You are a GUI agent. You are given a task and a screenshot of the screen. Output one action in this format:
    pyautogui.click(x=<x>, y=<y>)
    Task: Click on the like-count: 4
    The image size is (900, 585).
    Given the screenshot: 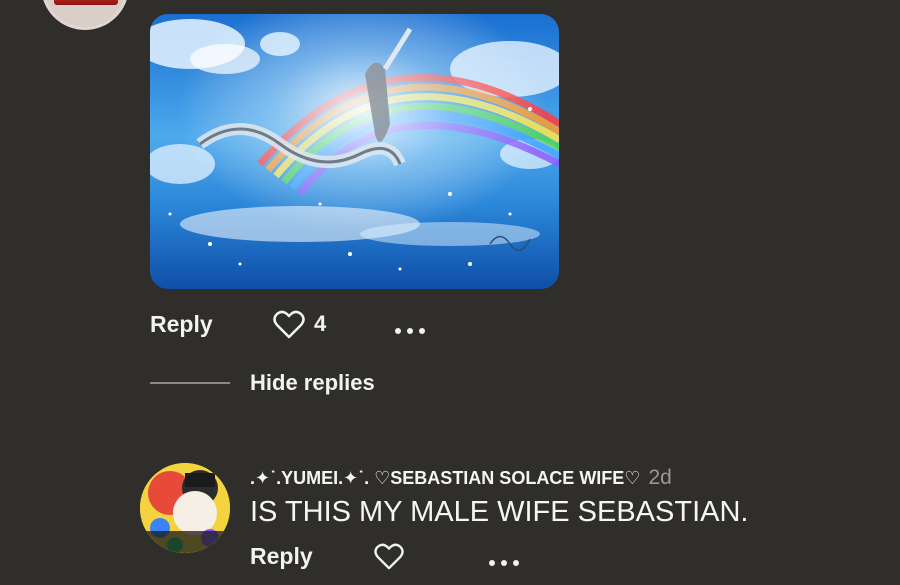 What is the action you would take?
    pyautogui.click(x=320, y=323)
    